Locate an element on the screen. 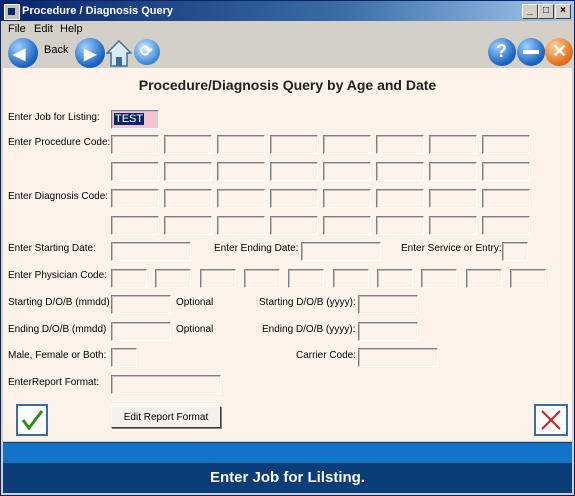 The image size is (575, 496). end-date-field is located at coordinates (341, 251).